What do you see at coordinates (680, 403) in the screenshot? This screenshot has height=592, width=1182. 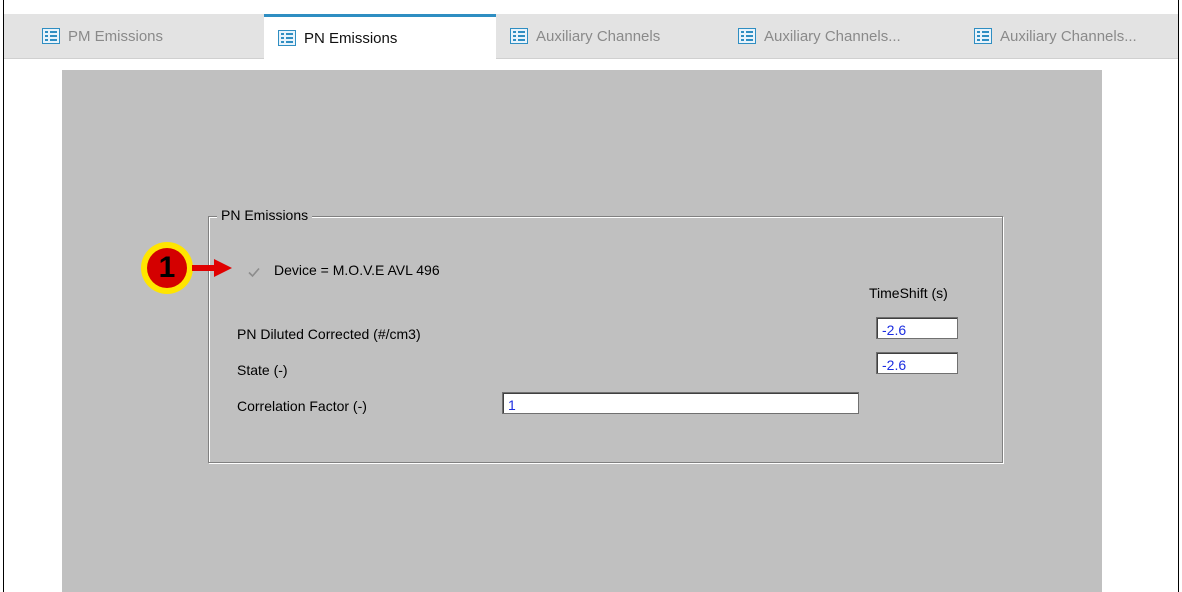 I see `correlation-factor-input` at bounding box center [680, 403].